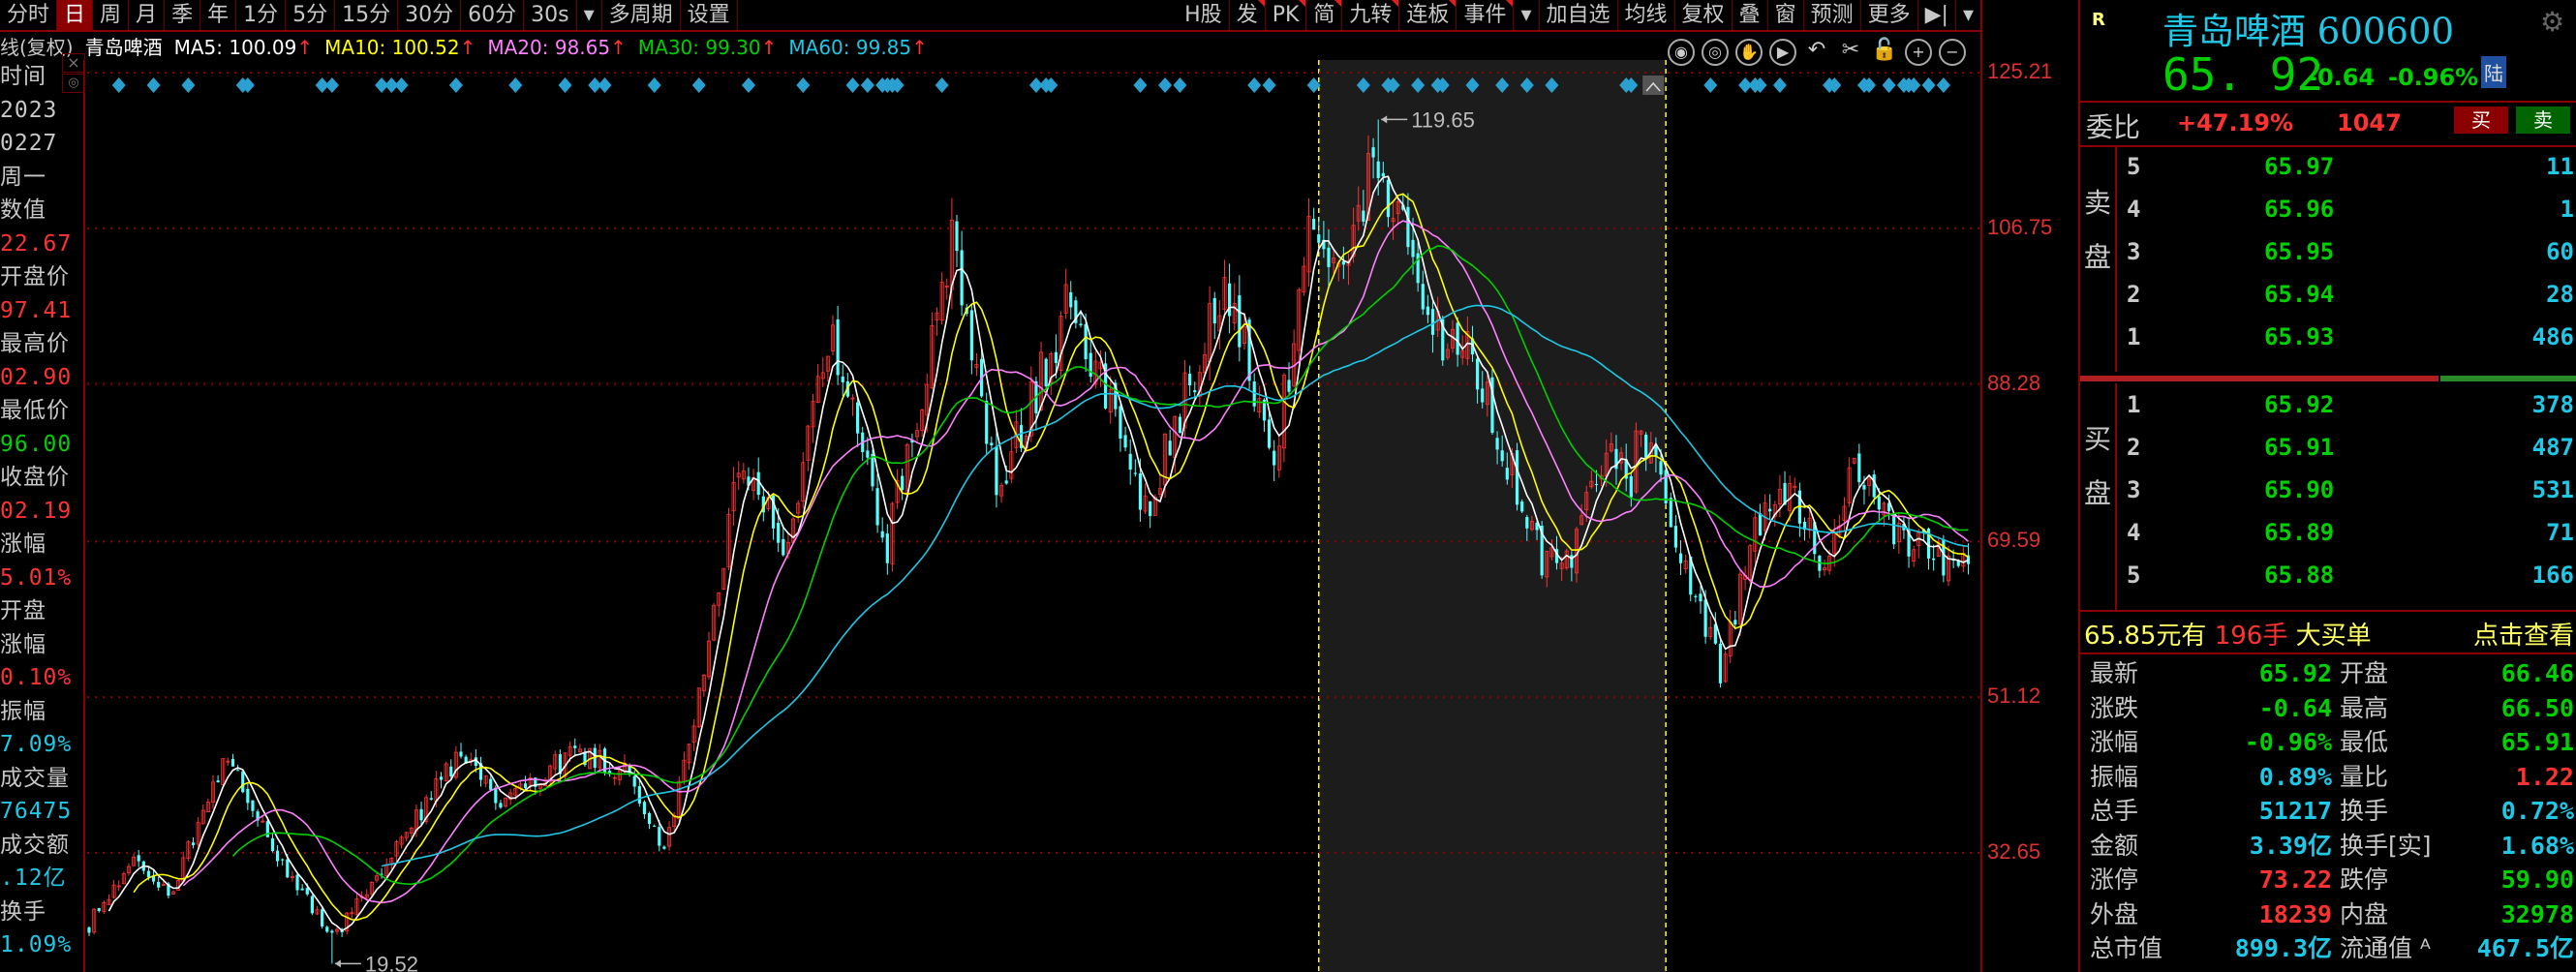  I want to click on price-change-pct: -0.96%, so click(2433, 77).